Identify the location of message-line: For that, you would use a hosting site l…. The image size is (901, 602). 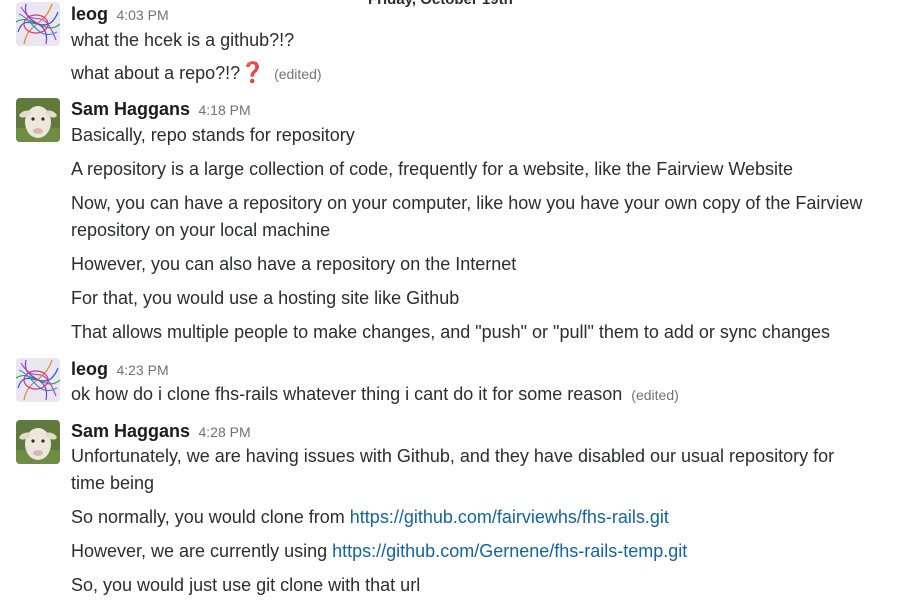
(265, 298).